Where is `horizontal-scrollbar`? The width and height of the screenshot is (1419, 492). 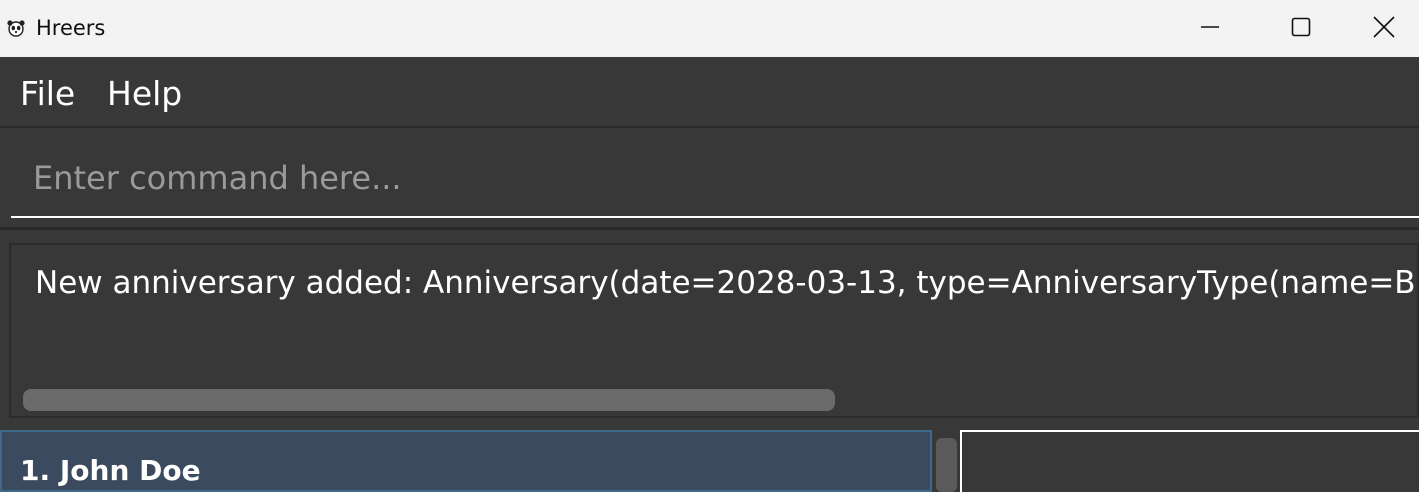 horizontal-scrollbar is located at coordinates (429, 400).